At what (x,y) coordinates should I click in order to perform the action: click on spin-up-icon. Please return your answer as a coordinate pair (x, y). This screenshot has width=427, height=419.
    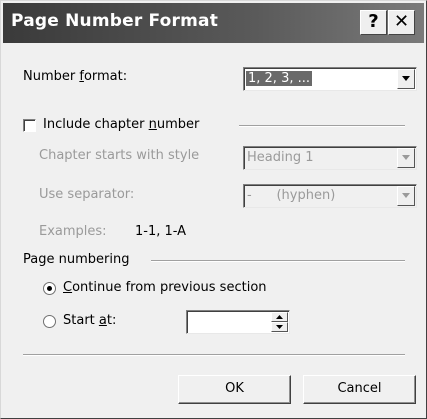
    Looking at the image, I should click on (279, 317).